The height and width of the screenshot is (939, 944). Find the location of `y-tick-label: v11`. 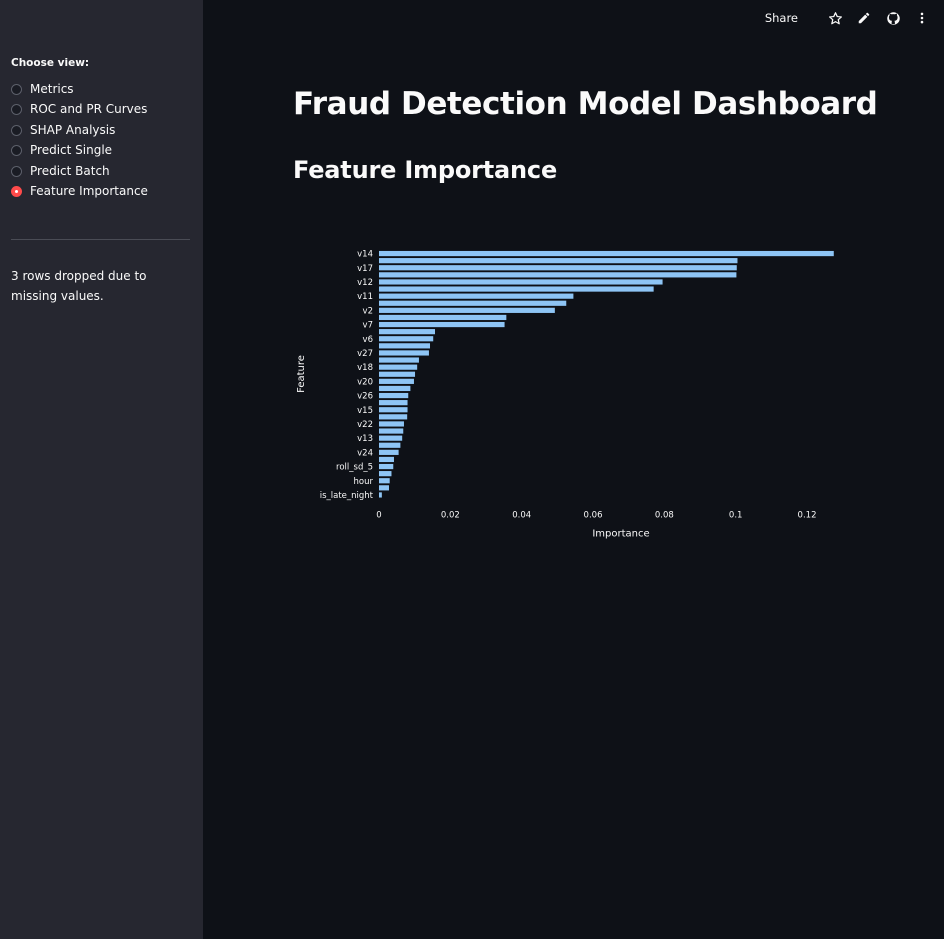

y-tick-label: v11 is located at coordinates (365, 297).